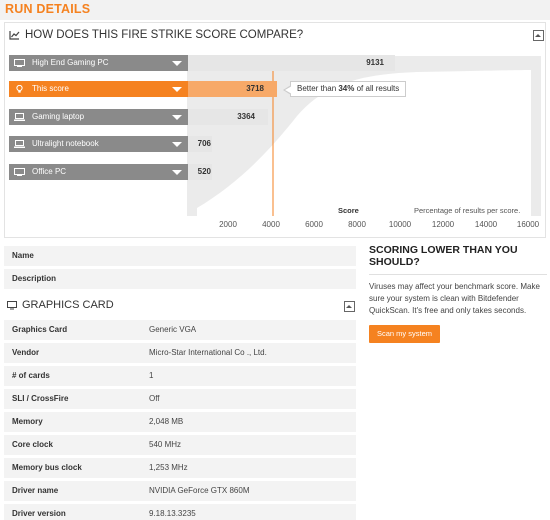  Describe the element at coordinates (357, 224) in the screenshot. I see `axis-tick: 8000` at that location.